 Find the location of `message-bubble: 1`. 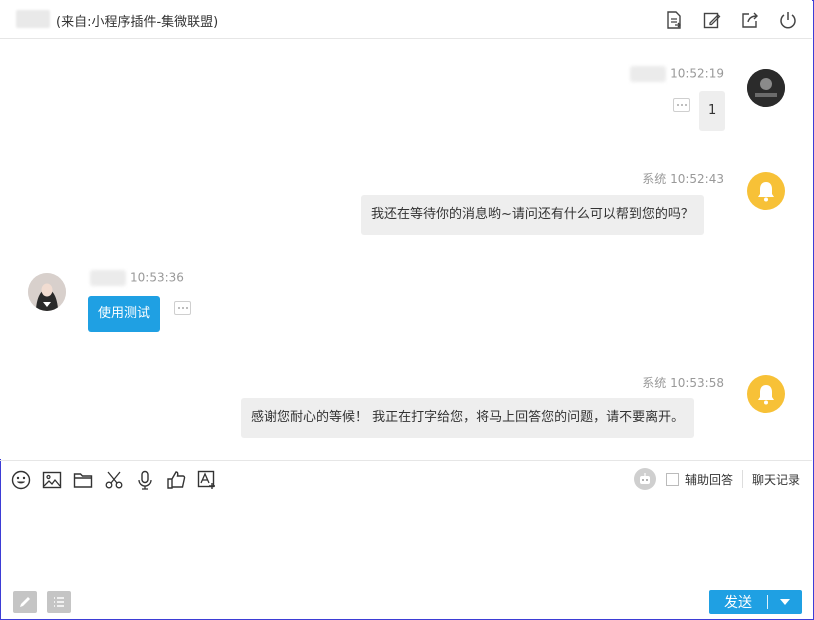

message-bubble: 1 is located at coordinates (712, 111).